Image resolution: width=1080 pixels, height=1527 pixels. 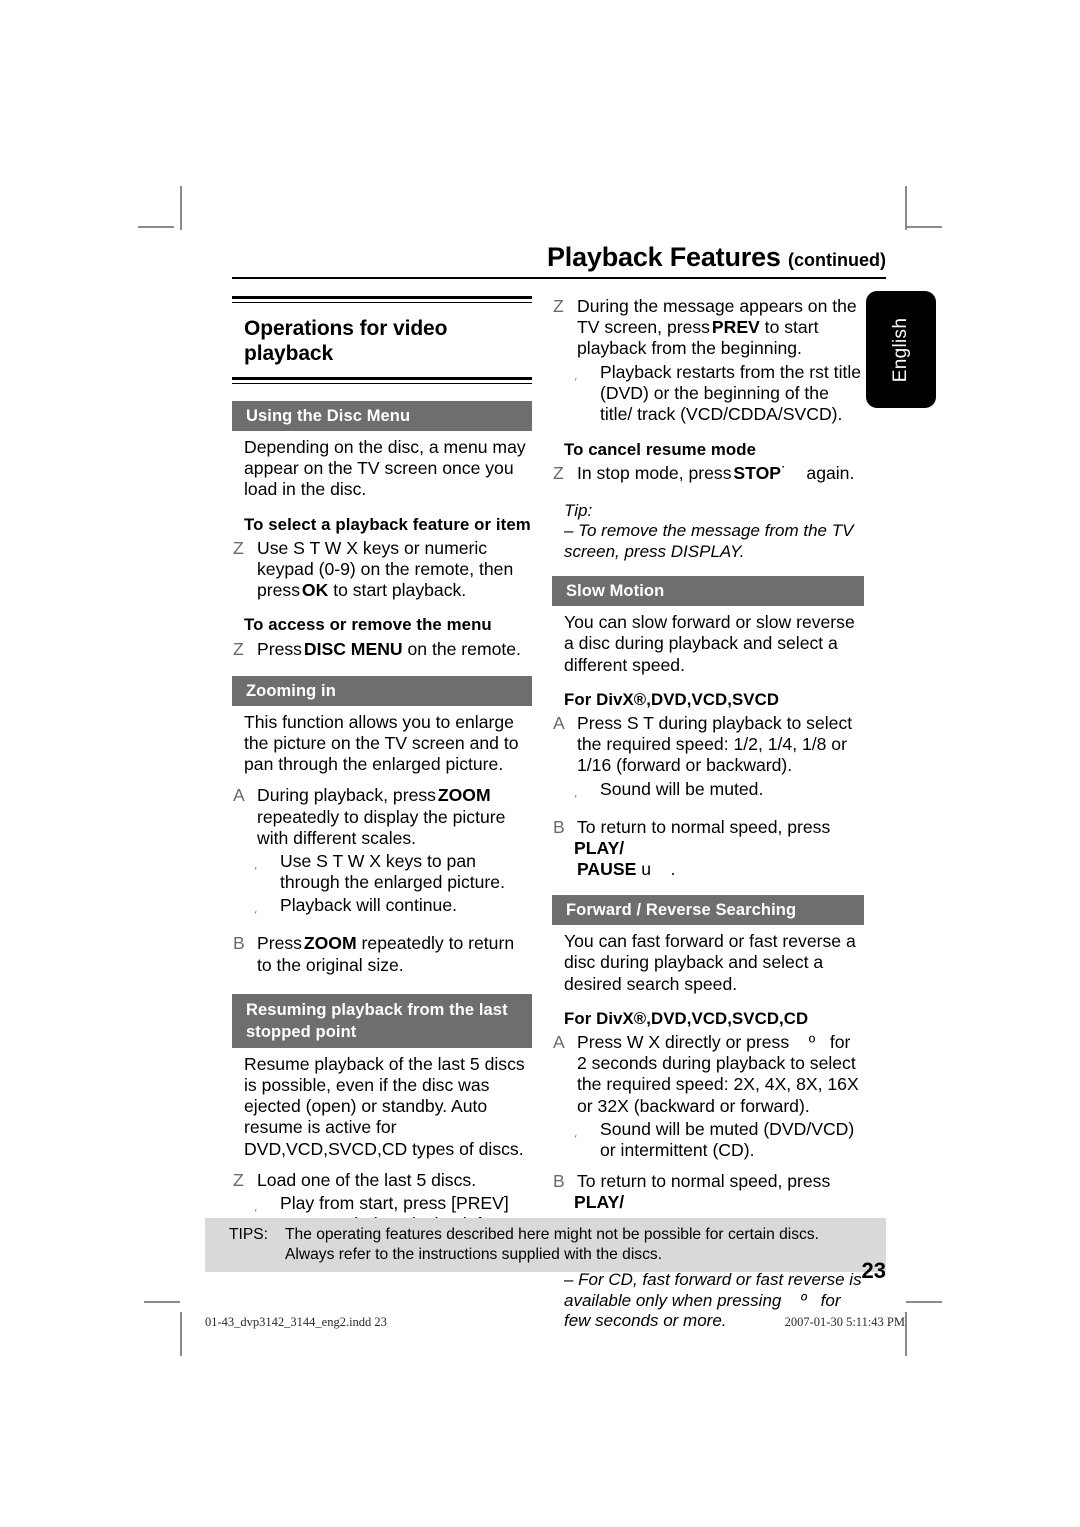 I want to click on bullet-zoom-continue: ⸲ Playback will continue., so click(x=393, y=909).